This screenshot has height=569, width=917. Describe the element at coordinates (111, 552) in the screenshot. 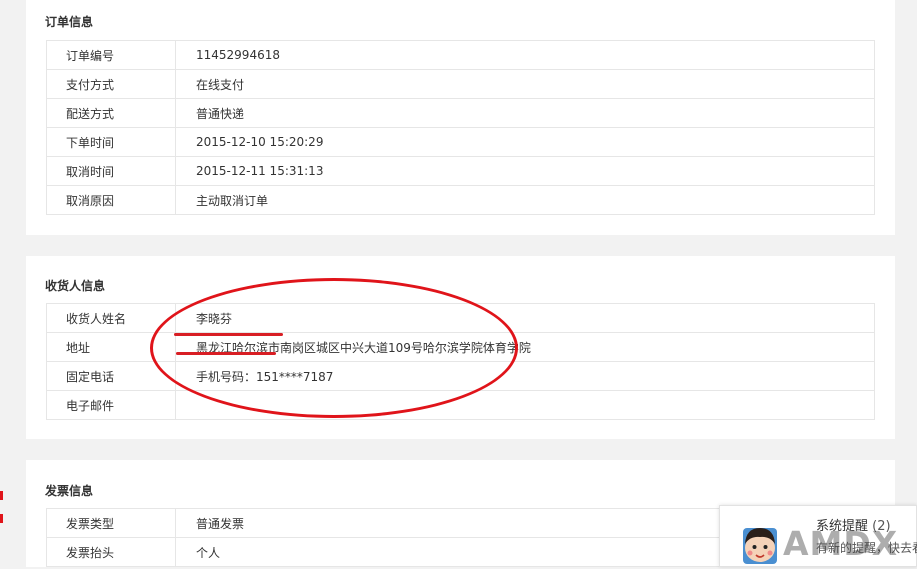

I see `invoice-header-label: 发票抬头` at that location.